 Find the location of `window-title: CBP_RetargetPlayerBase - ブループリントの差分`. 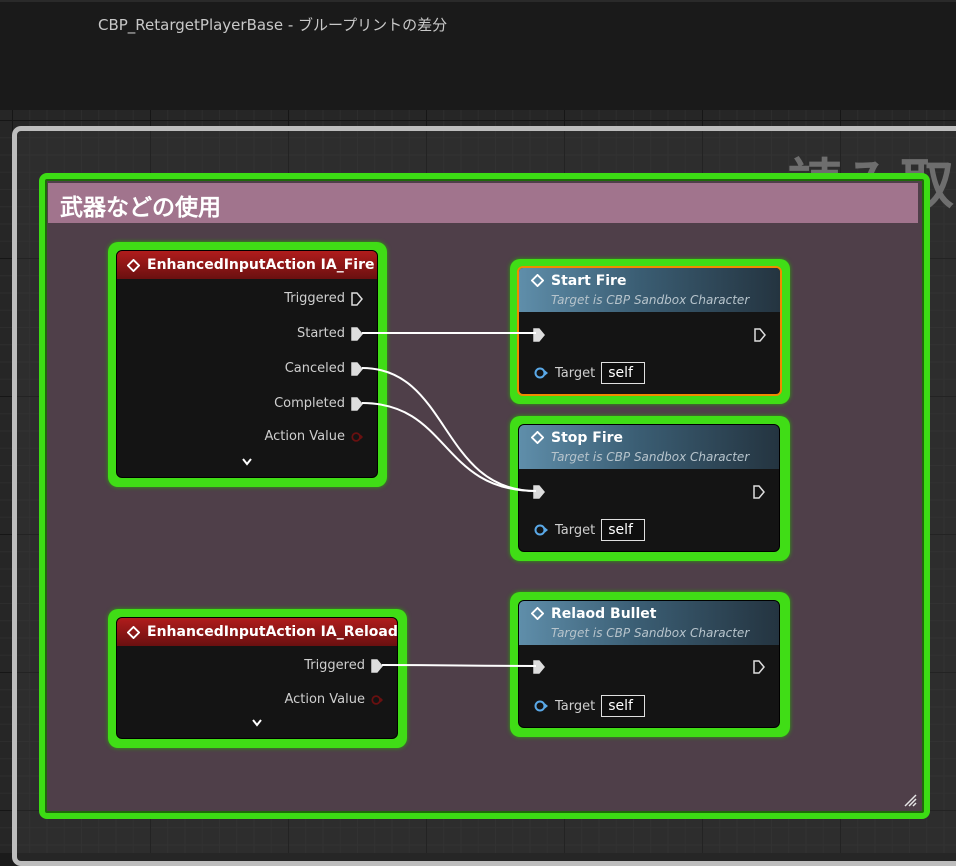

window-title: CBP_RetargetPlayerBase - ブループリントの差分 is located at coordinates (273, 25).